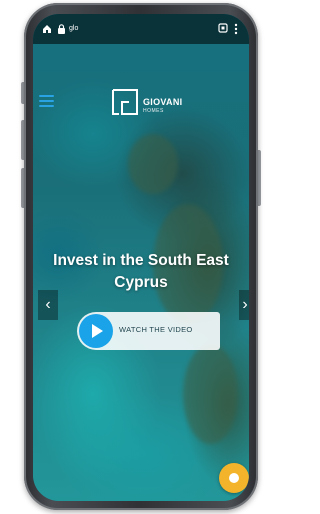 Image resolution: width=320 pixels, height=514 pixels. I want to click on slider-prev-button: ‹, so click(48, 305).